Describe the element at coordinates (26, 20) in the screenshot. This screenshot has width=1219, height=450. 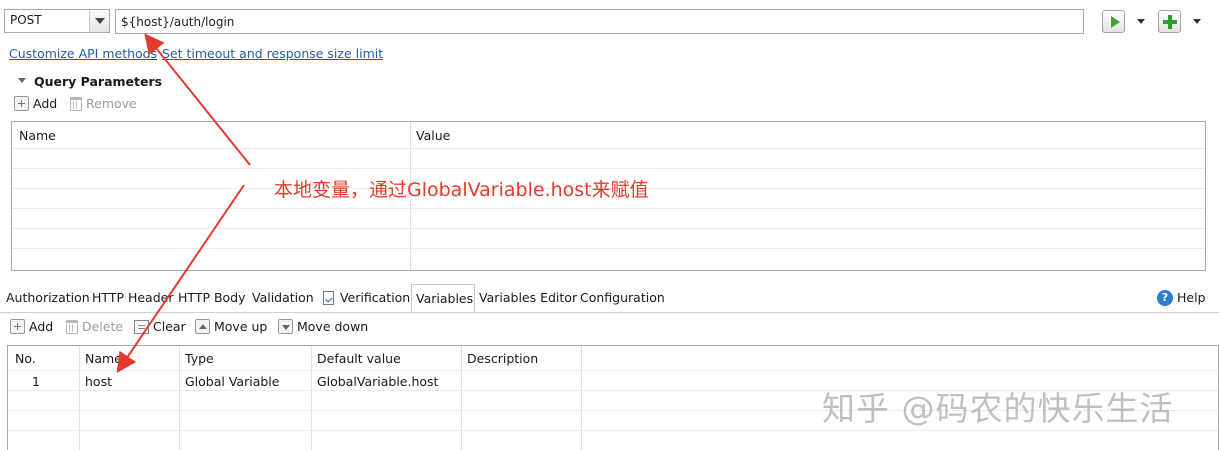
I see `method-value: POST` at that location.